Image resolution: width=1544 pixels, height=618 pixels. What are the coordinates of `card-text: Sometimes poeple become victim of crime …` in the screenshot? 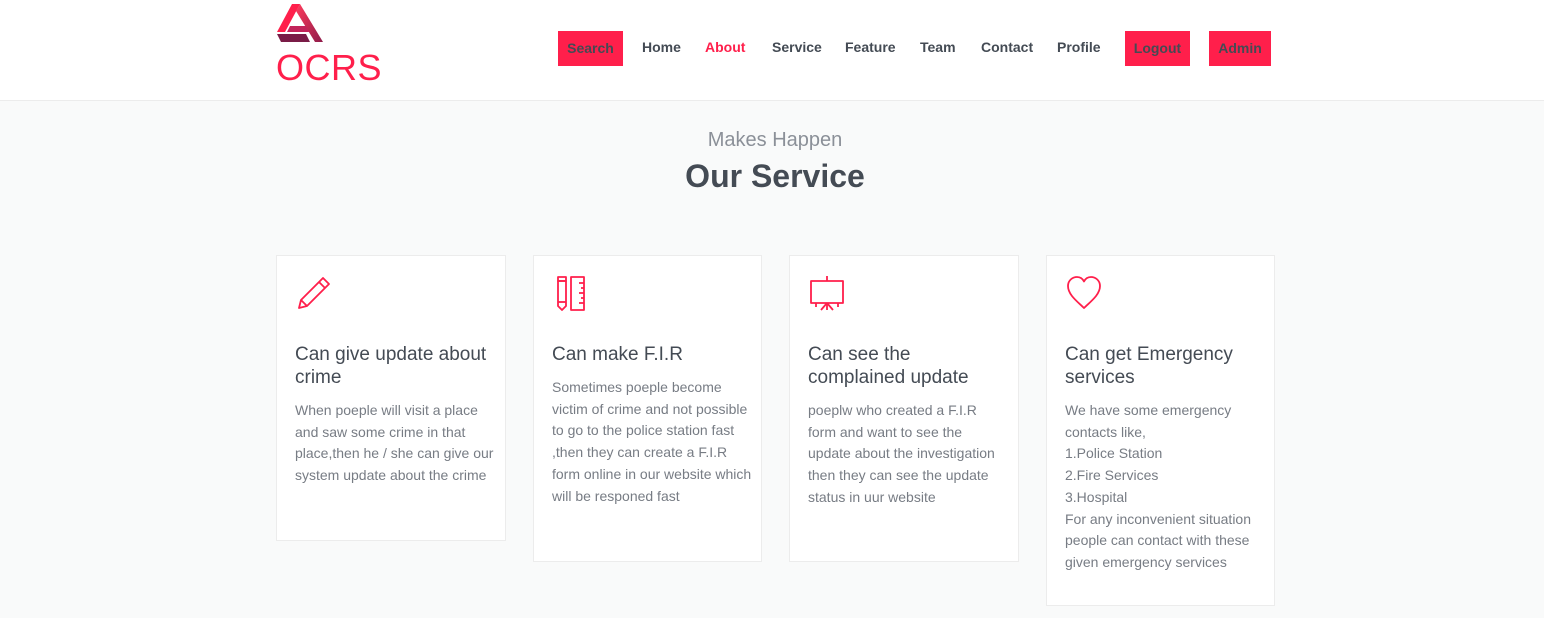 It's located at (652, 441).